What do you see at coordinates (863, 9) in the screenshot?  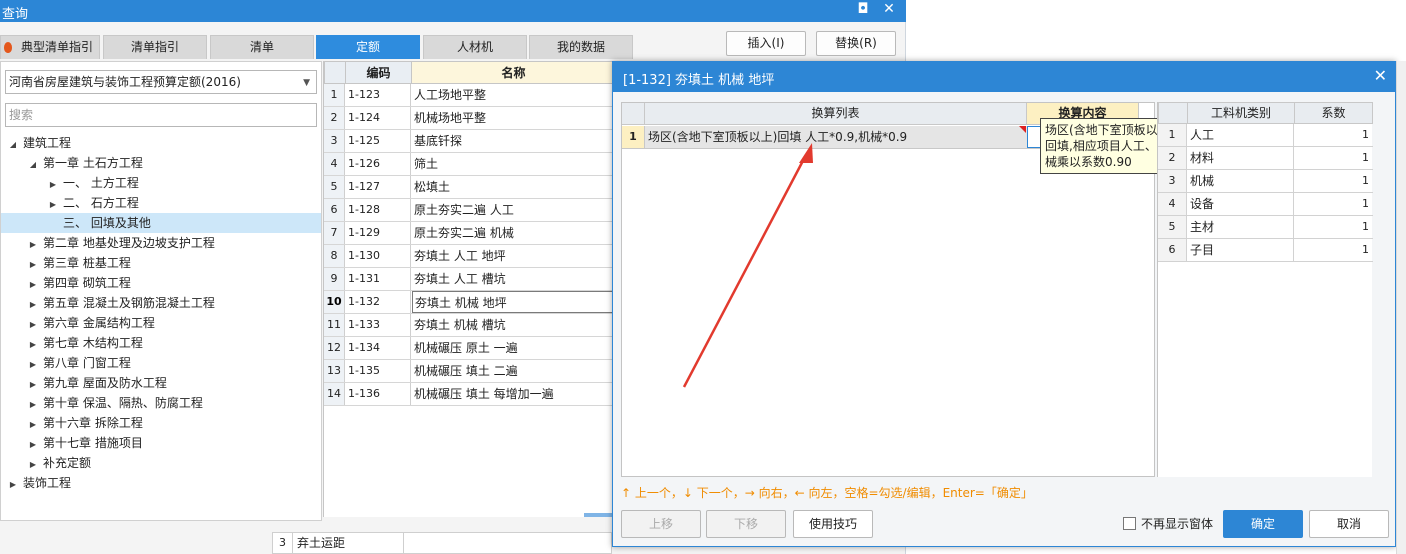 I see `restore-icon: ◘` at bounding box center [863, 9].